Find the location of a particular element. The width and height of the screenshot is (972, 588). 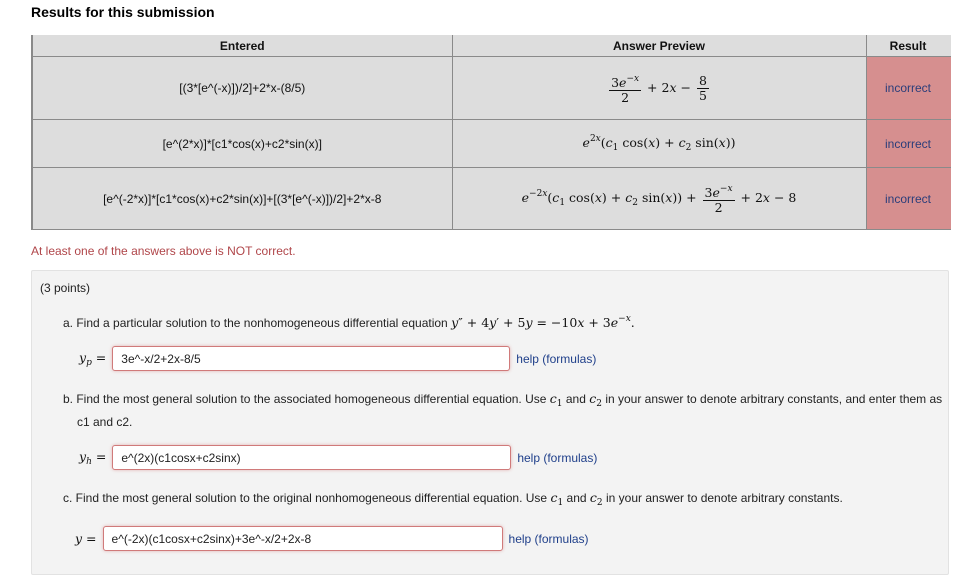

answer-preview-cell: 3e−x 2 + 2x − 85 is located at coordinates (659, 88).